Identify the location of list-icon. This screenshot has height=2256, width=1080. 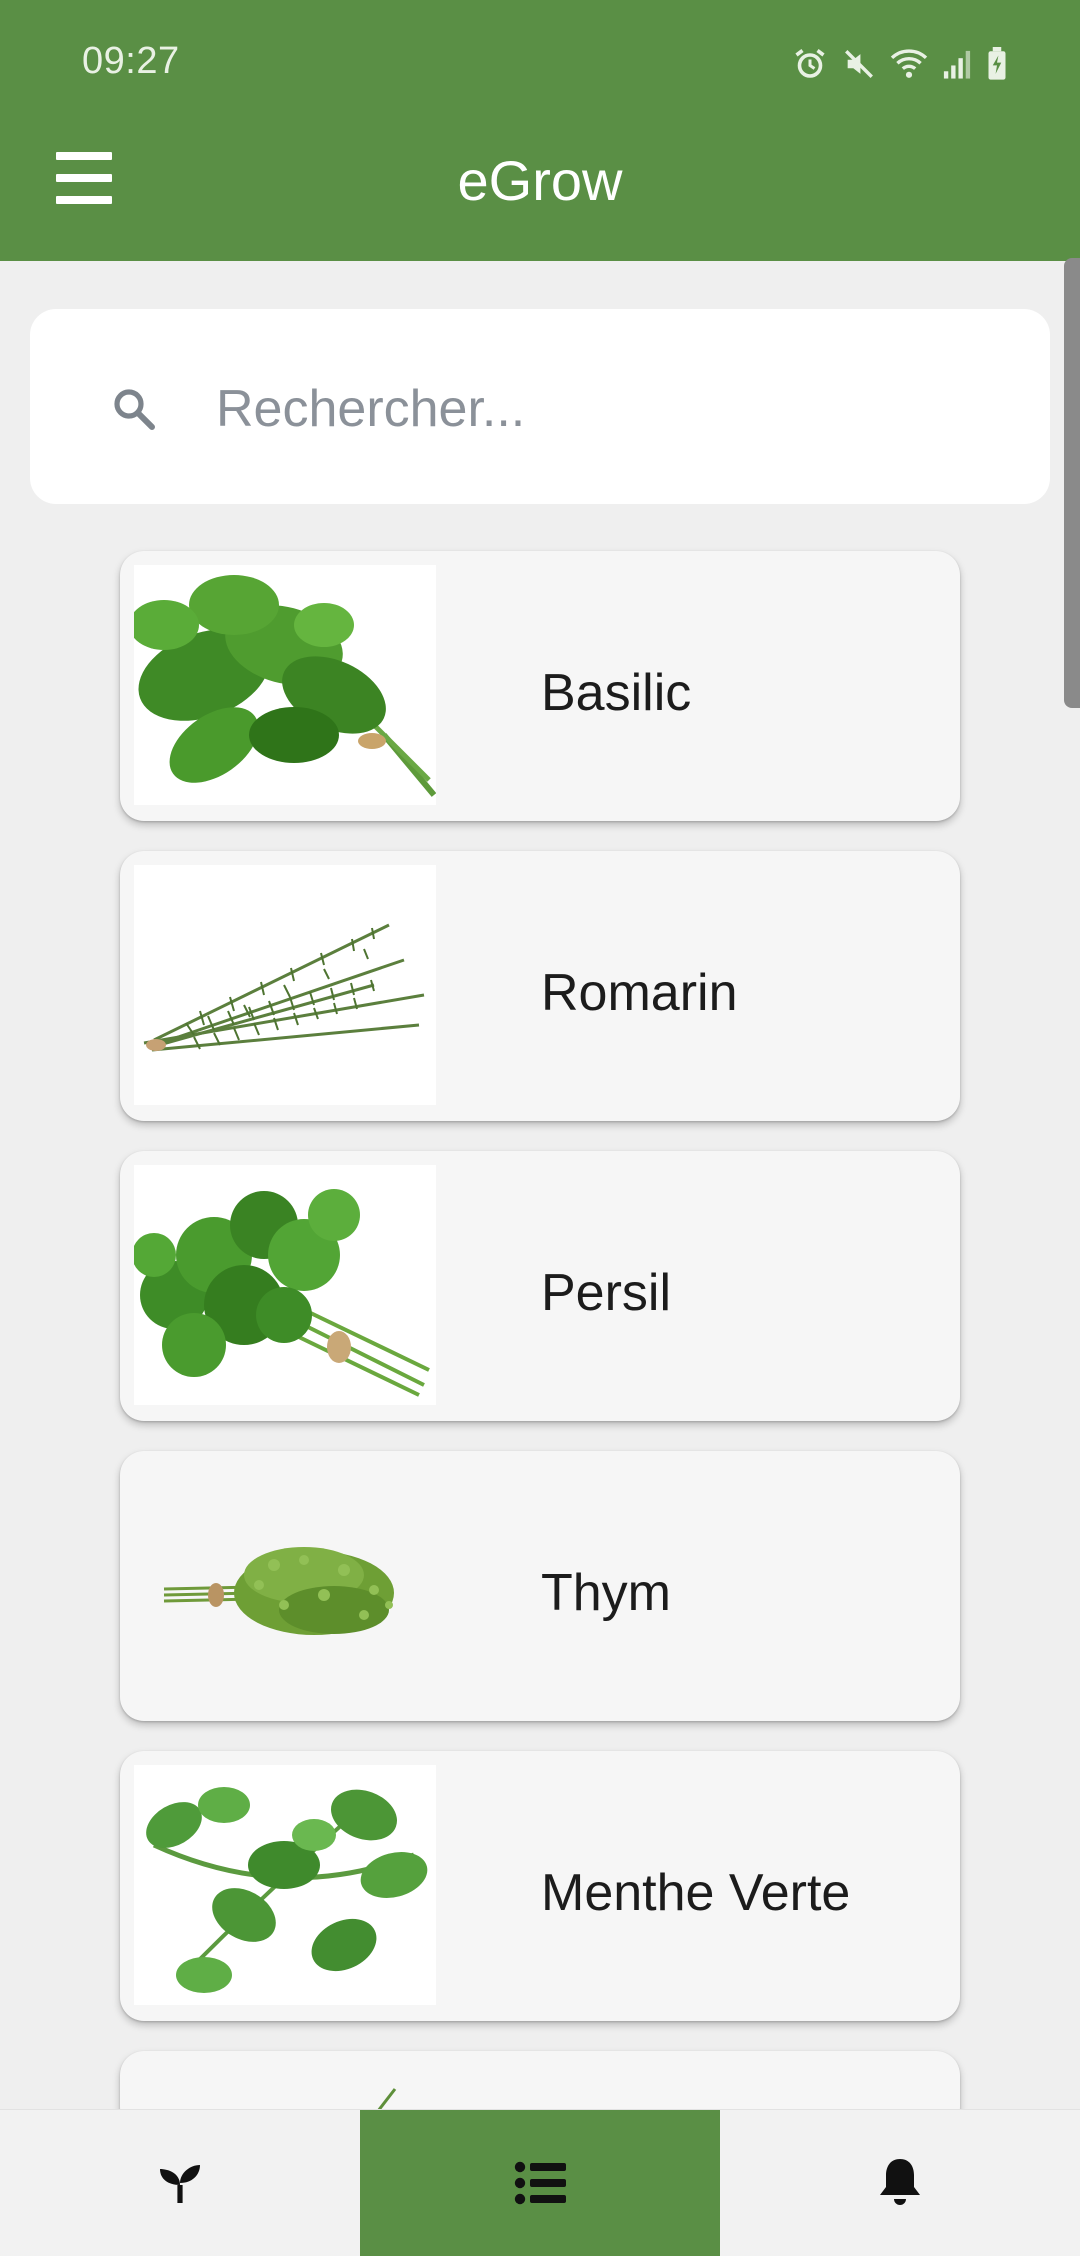
(540, 2183).